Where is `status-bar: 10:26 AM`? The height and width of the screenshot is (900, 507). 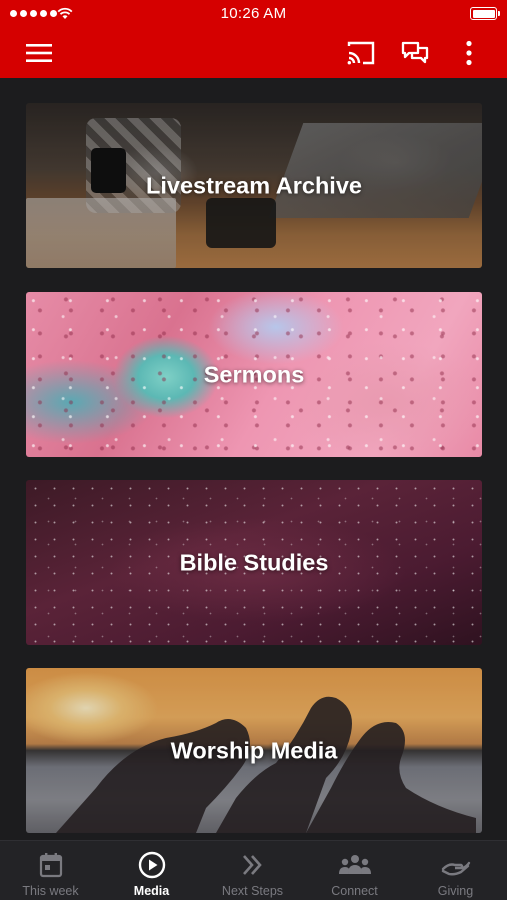 status-bar: 10:26 AM is located at coordinates (253, 14).